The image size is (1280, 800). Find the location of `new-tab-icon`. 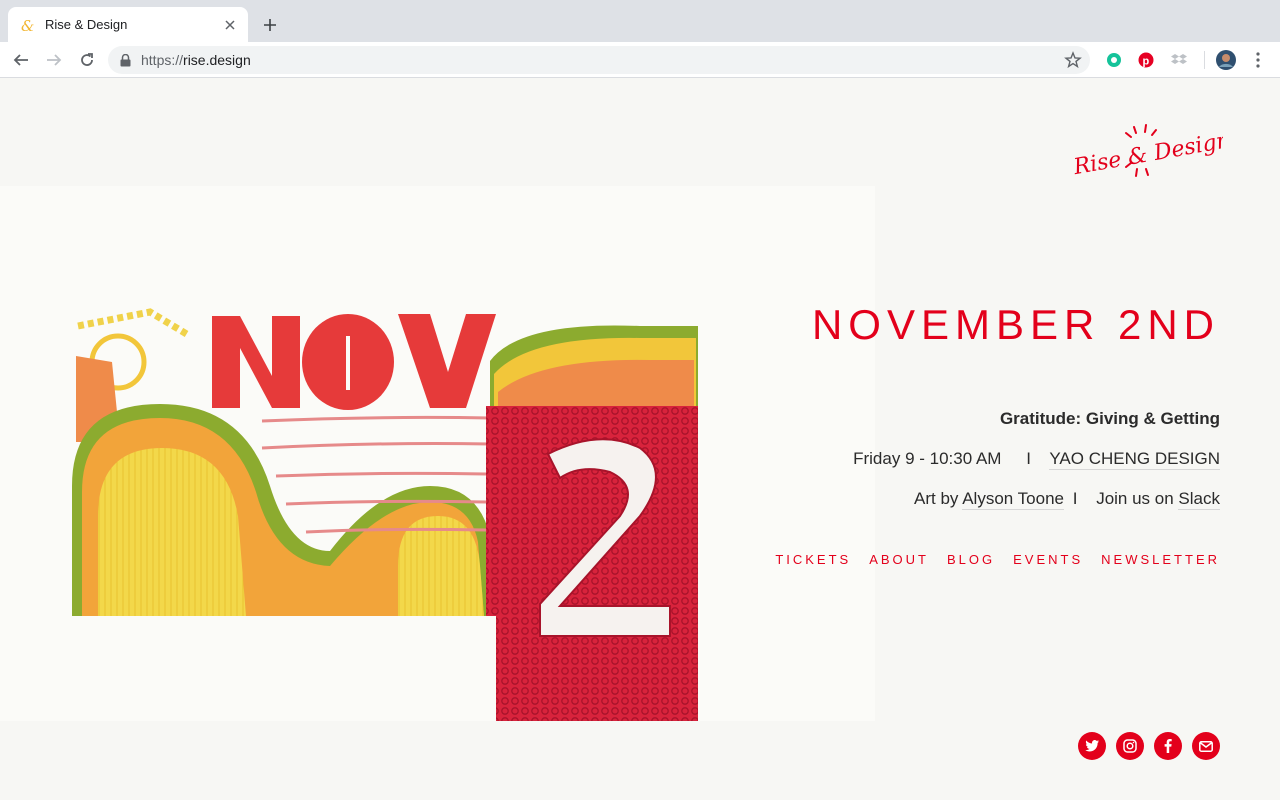

new-tab-icon is located at coordinates (270, 25).